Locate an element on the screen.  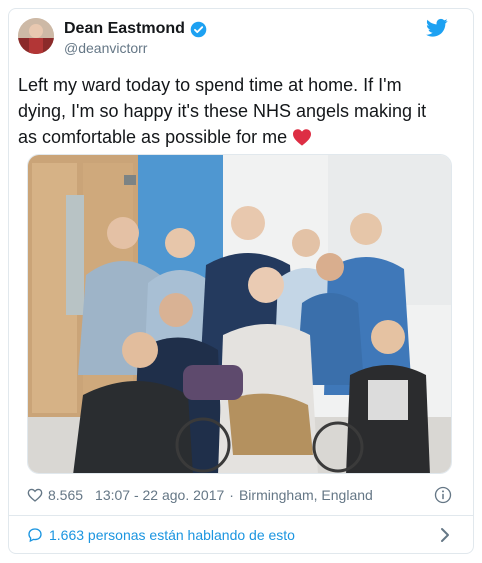
display-name-row: Dean Eastmond is located at coordinates (135, 29).